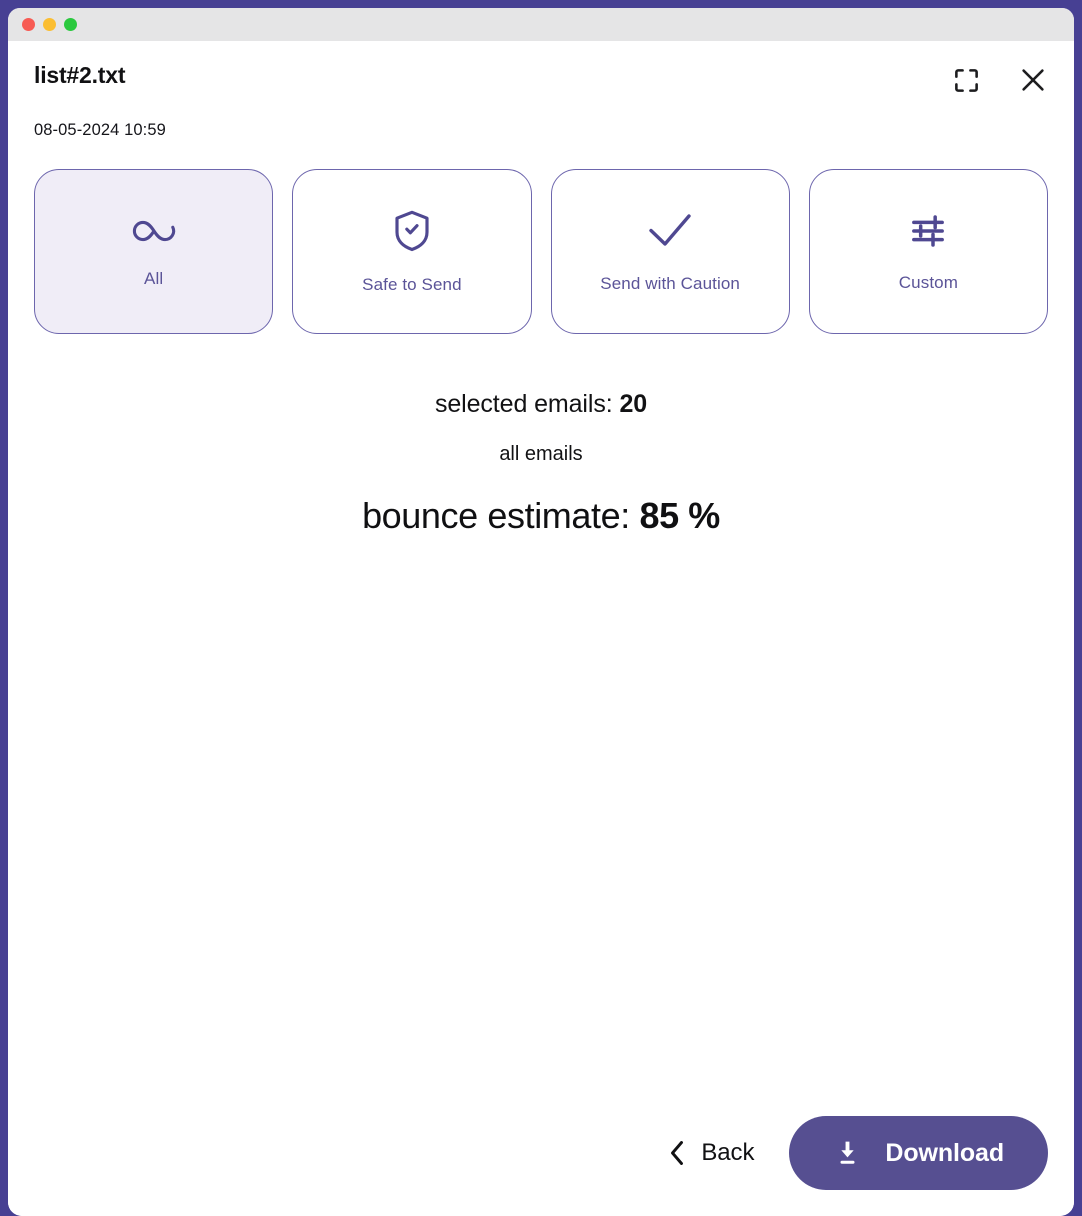  Describe the element at coordinates (541, 454) in the screenshot. I see `email-scope-label: all emails` at that location.